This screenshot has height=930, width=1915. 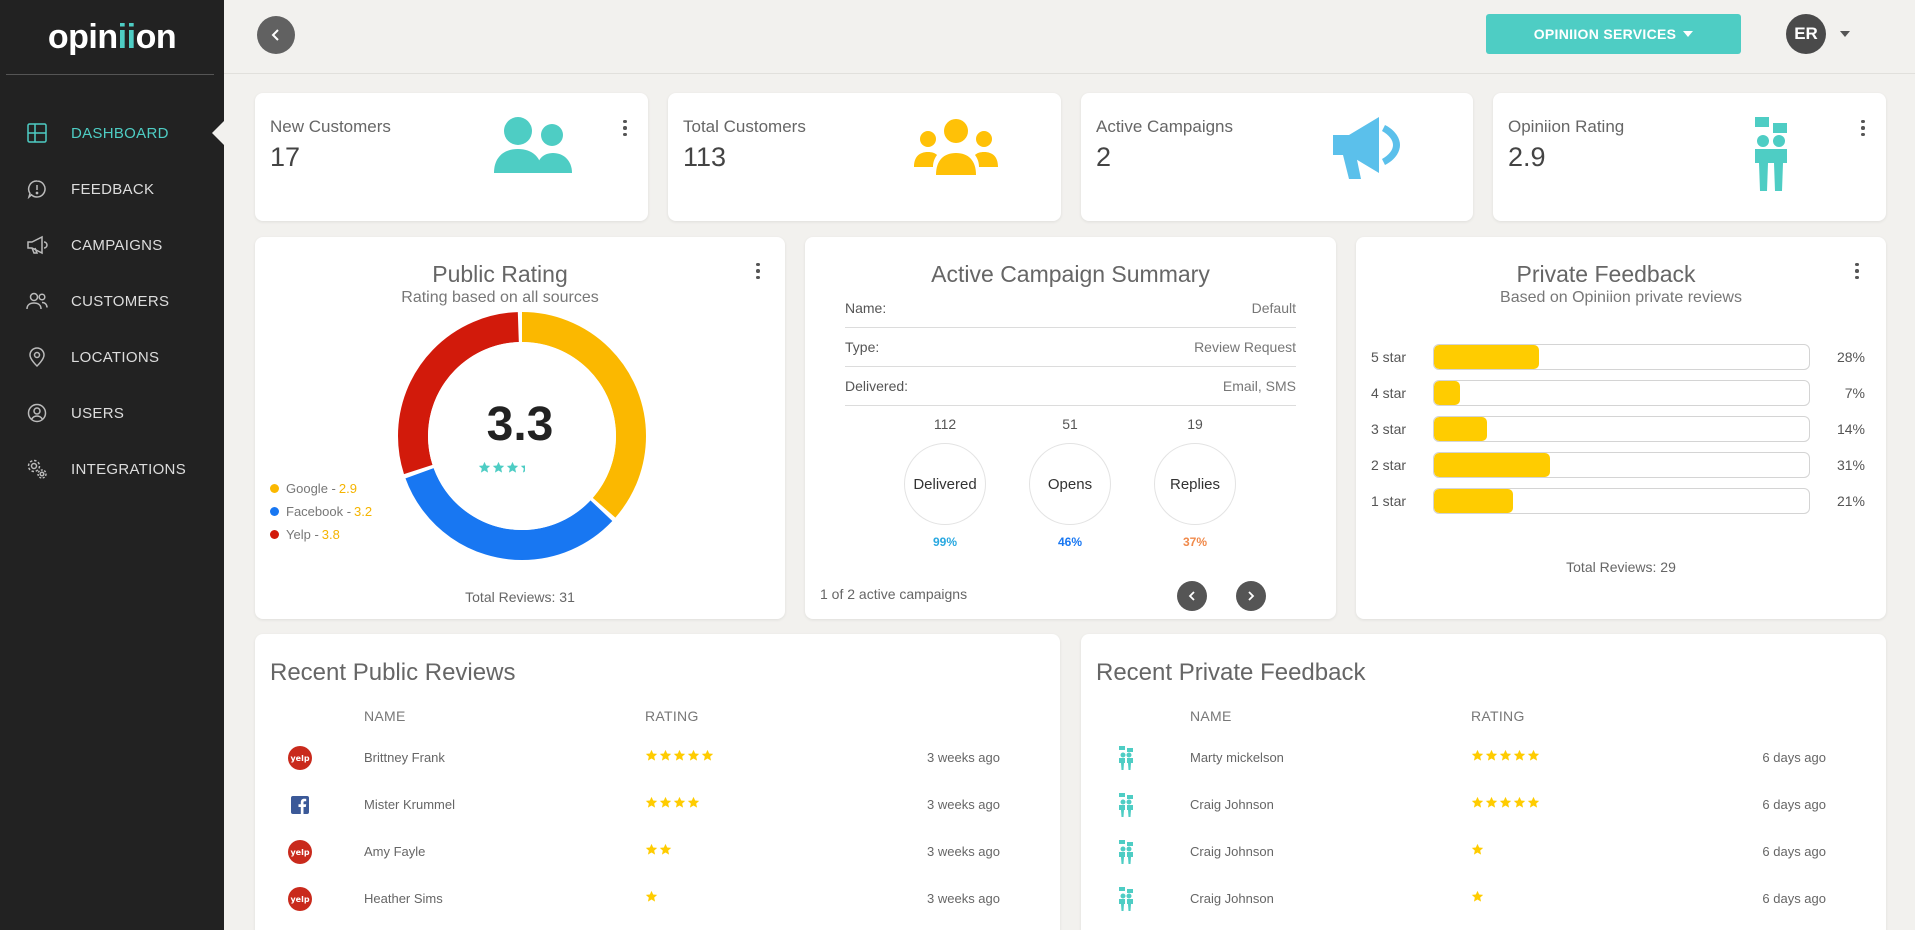 I want to click on sidebar-item-label: FEEDBACK, so click(x=113, y=189).